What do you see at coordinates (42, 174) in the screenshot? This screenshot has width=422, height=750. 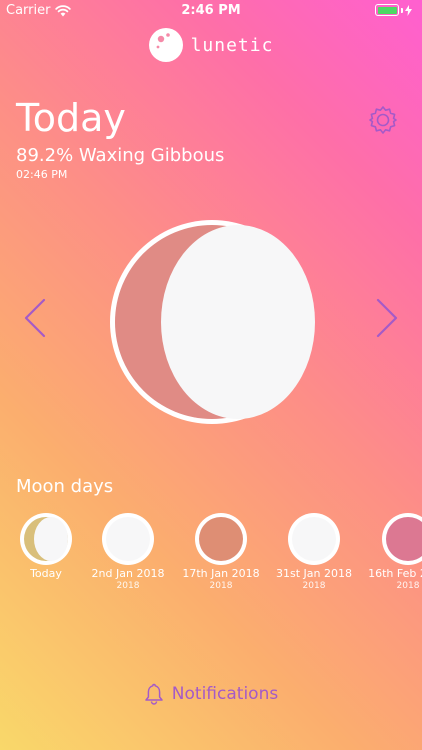 I see `moon-phase-time: 02:46 PM` at bounding box center [42, 174].